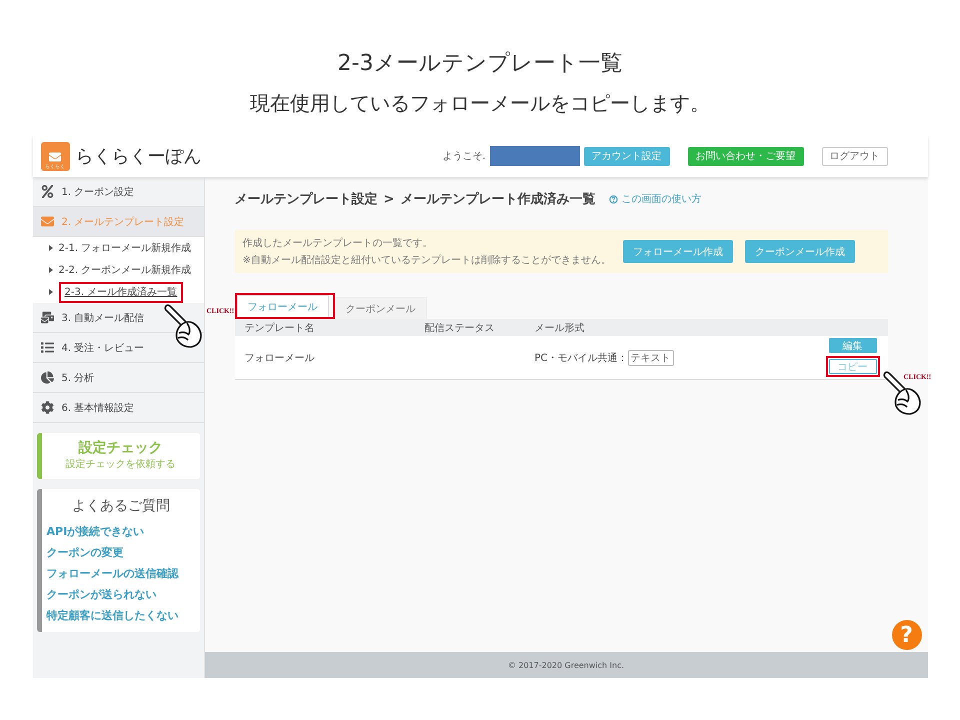 This screenshot has height=720, width=960. Describe the element at coordinates (85, 552) in the screenshot. I see `faq-link: クーポンの変更` at that location.